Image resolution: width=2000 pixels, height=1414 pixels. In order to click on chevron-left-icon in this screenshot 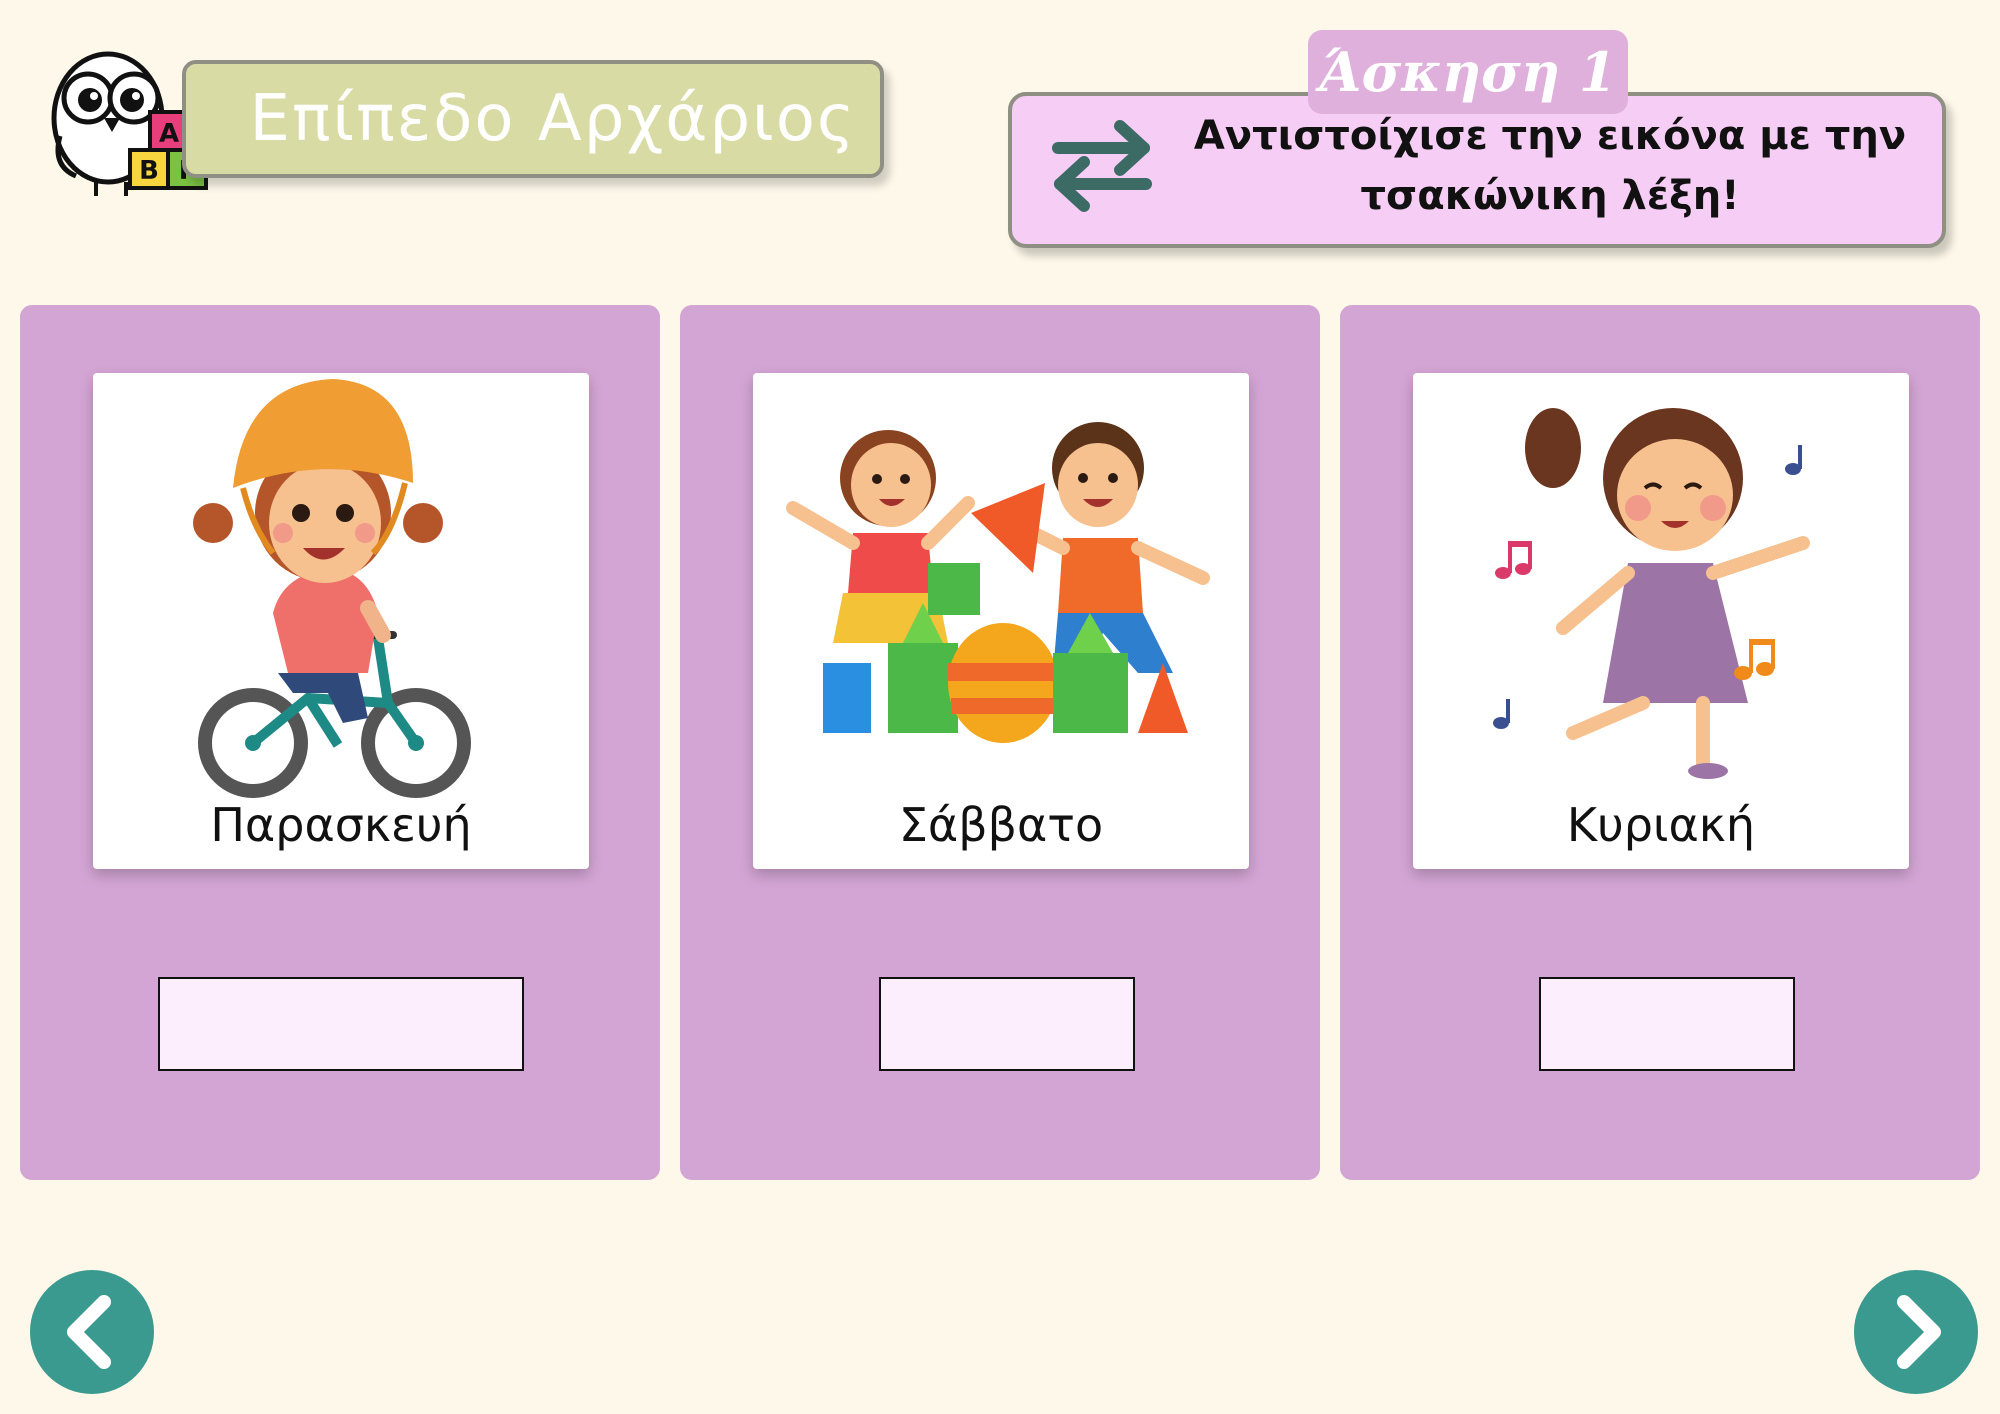, I will do `click(89, 1332)`.